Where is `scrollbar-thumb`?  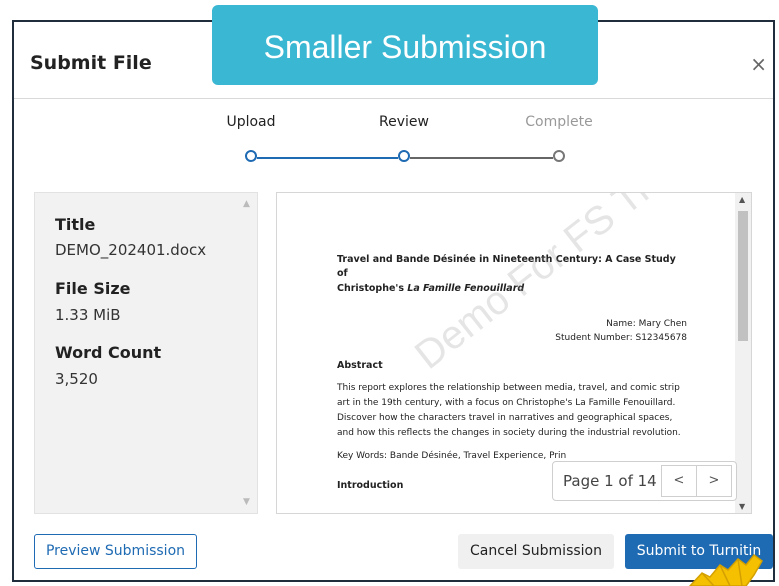 scrollbar-thumb is located at coordinates (743, 276).